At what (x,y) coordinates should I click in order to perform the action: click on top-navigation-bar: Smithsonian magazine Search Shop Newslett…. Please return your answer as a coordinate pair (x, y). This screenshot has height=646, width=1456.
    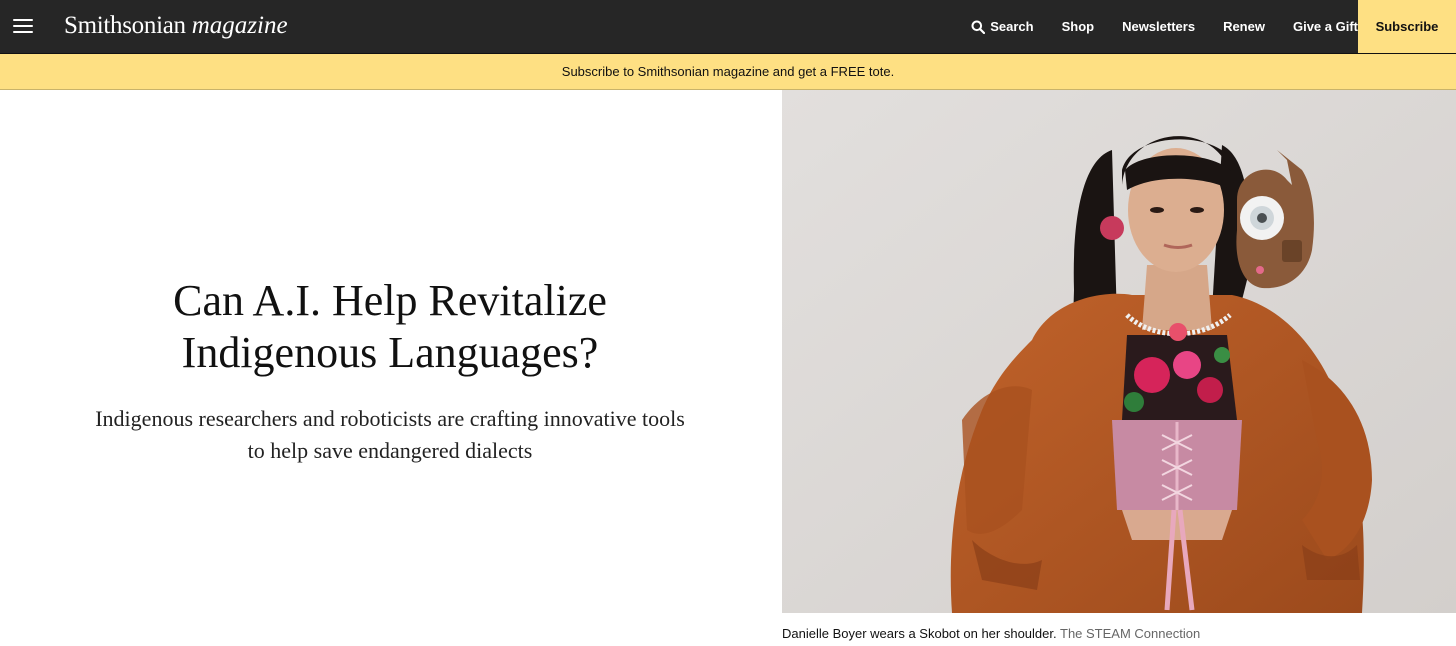
    Looking at the image, I should click on (728, 27).